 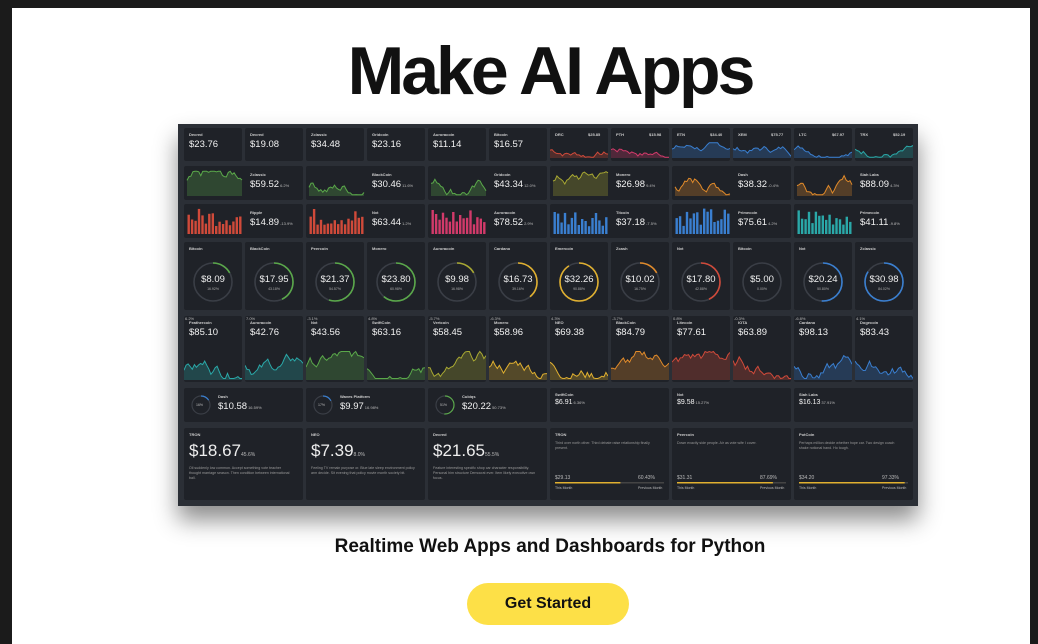 What do you see at coordinates (513, 222) in the screenshot?
I see `ticker-price: $78.522.9%` at bounding box center [513, 222].